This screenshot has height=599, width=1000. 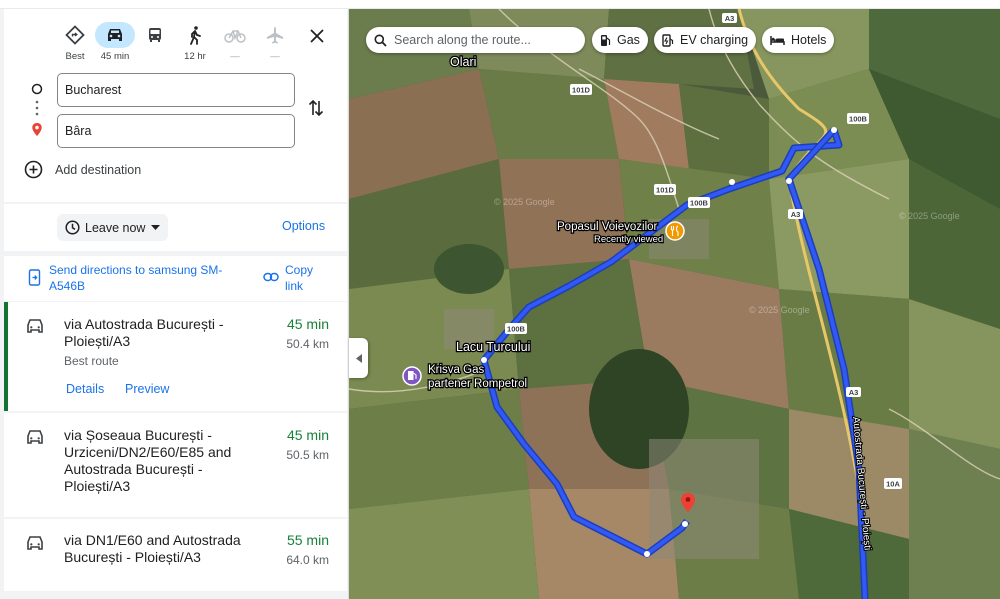 What do you see at coordinates (477, 384) in the screenshot?
I see `svg-text: partener Rompetrol` at bounding box center [477, 384].